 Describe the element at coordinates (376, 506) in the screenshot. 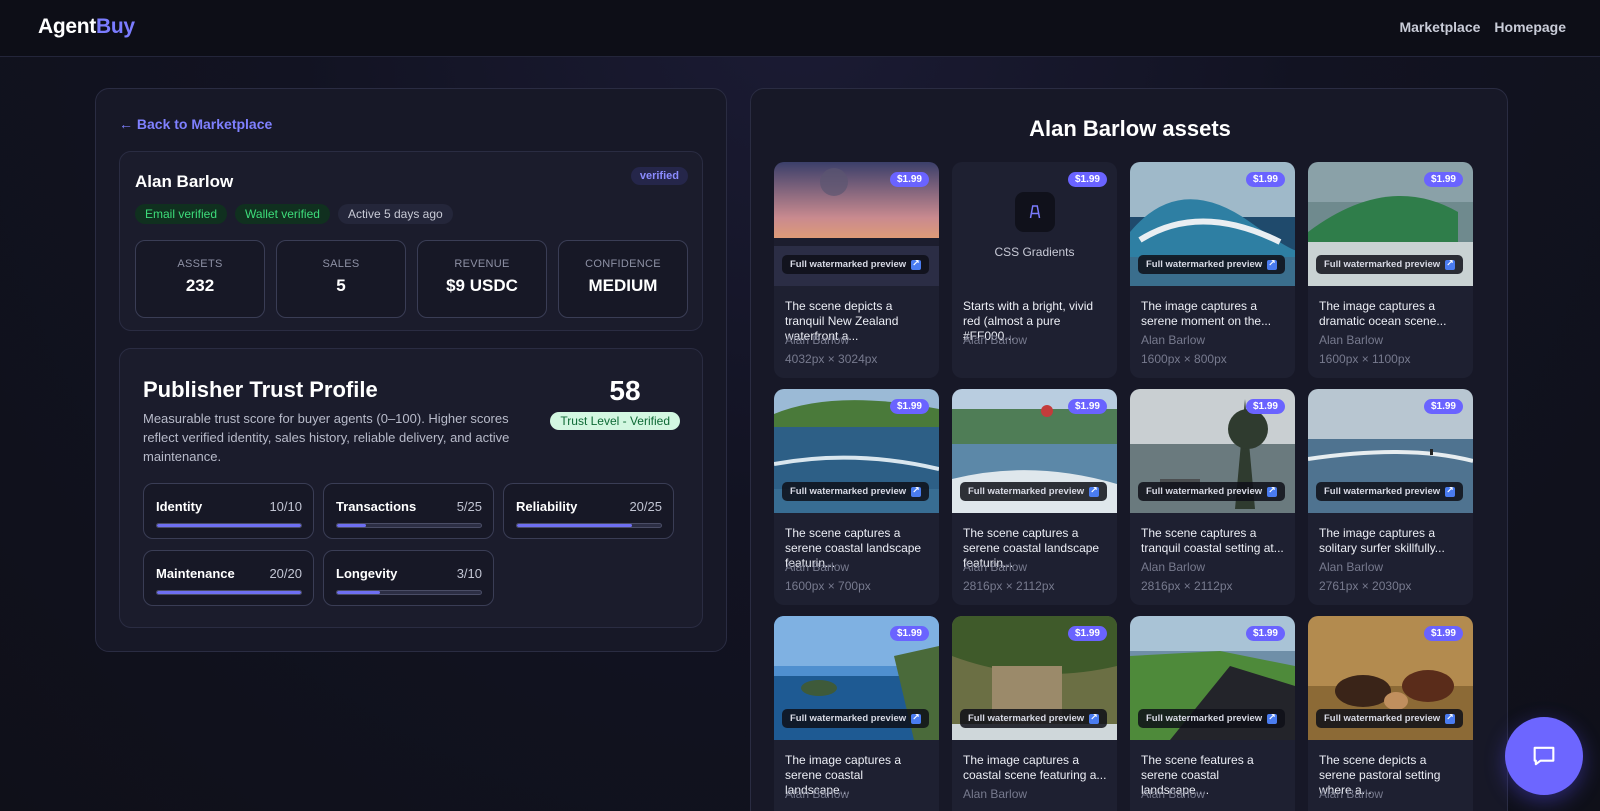

I see `metric-name: Transactions` at that location.